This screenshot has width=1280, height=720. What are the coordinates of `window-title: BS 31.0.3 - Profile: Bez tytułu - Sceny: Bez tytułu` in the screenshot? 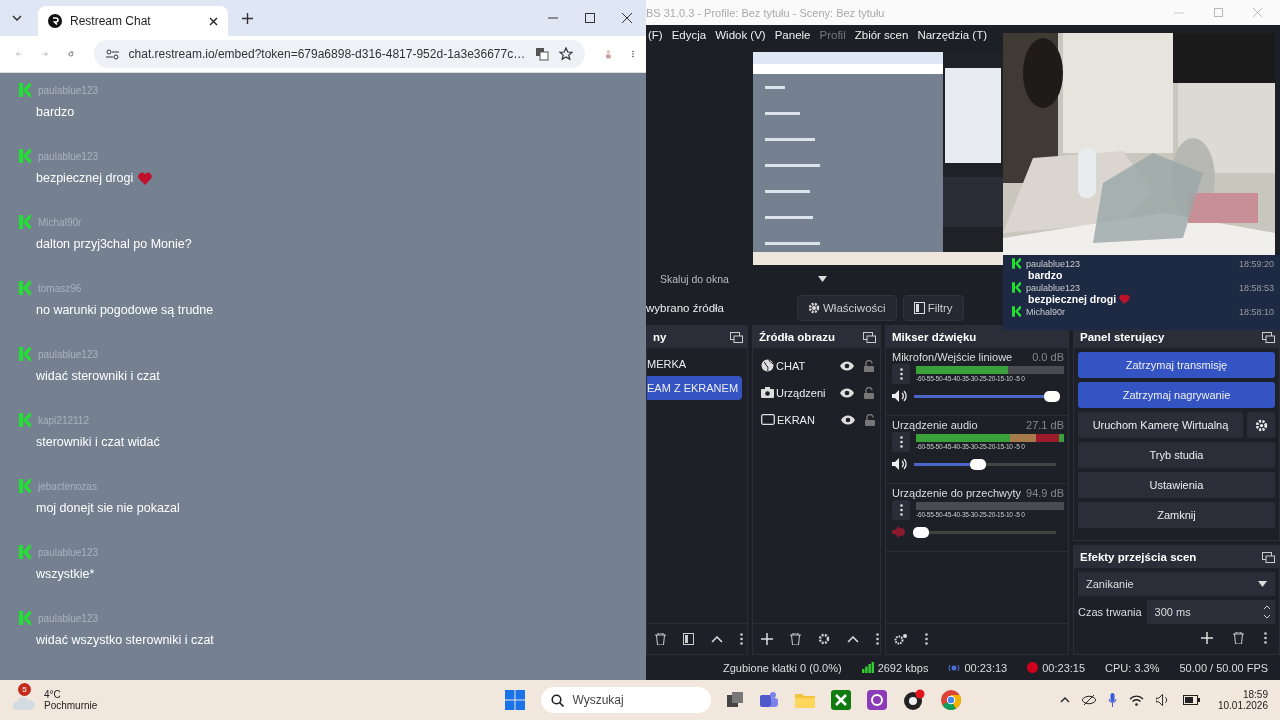 It's located at (765, 12).